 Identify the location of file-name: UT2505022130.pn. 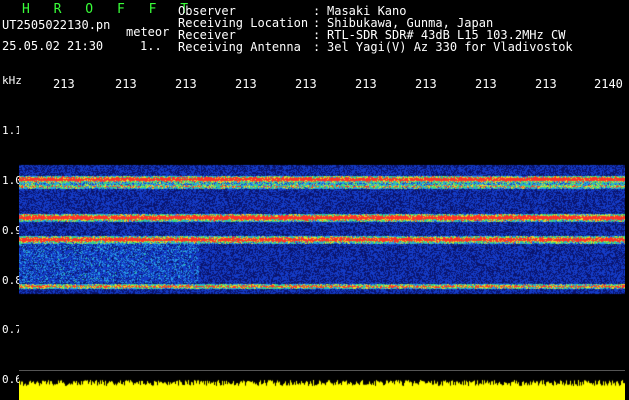
(56, 25).